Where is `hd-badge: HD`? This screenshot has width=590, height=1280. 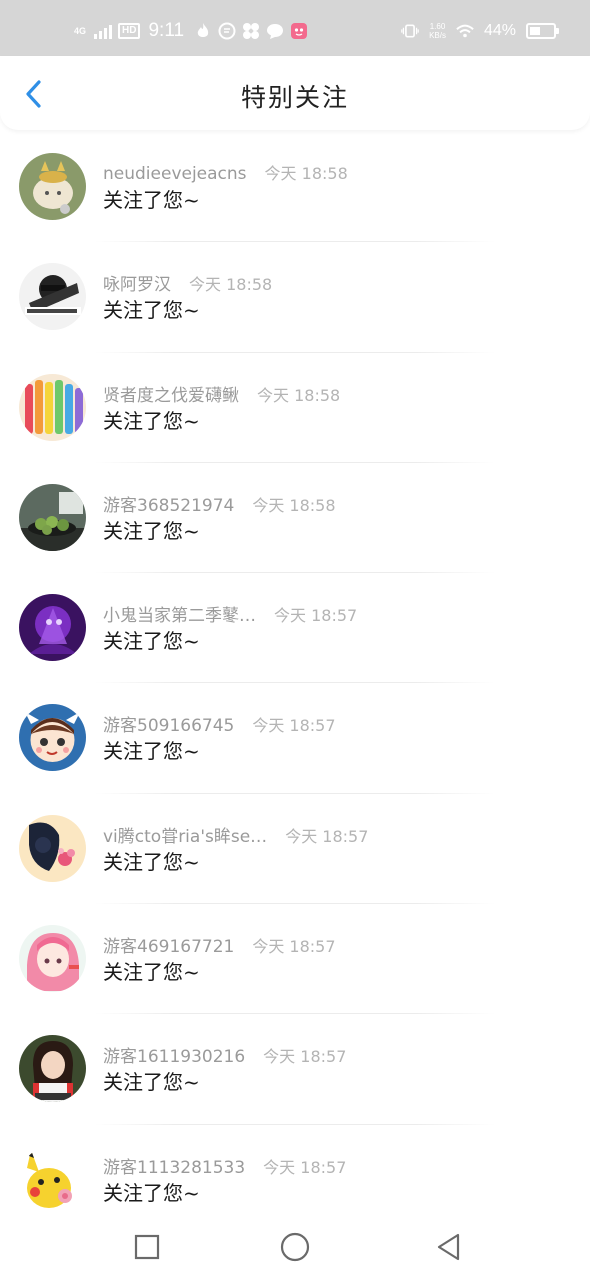 hd-badge: HD is located at coordinates (129, 31).